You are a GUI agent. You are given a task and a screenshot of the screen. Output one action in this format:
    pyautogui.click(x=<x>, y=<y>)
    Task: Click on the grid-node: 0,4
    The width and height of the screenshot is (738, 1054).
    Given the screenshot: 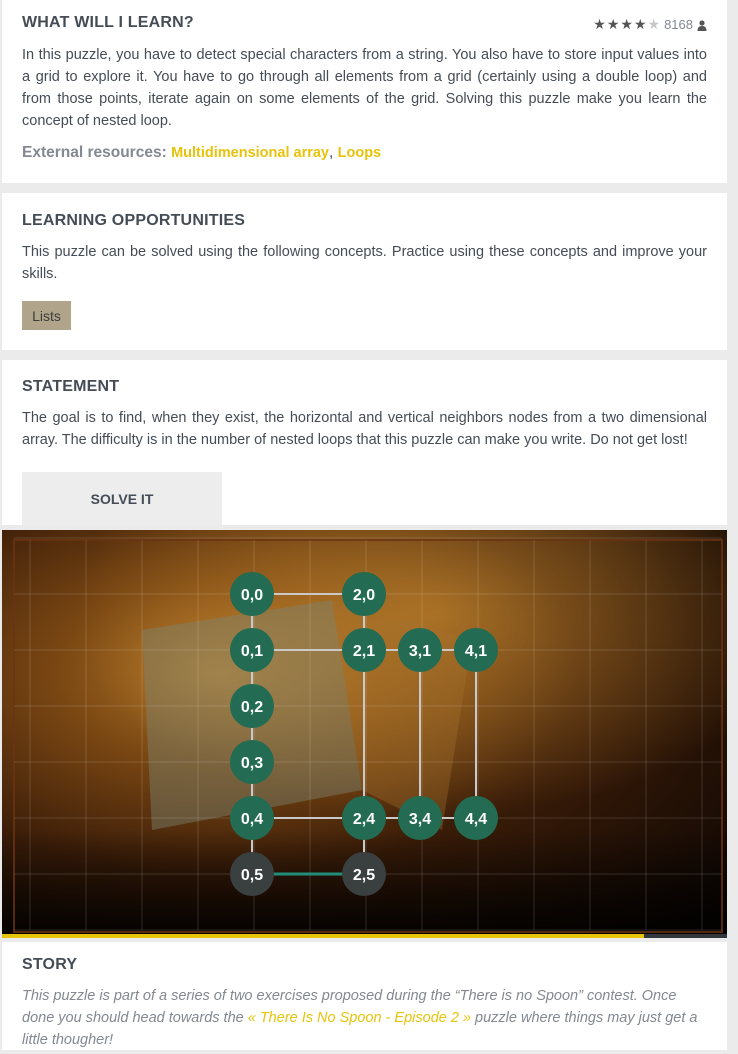 What is the action you would take?
    pyautogui.click(x=252, y=818)
    